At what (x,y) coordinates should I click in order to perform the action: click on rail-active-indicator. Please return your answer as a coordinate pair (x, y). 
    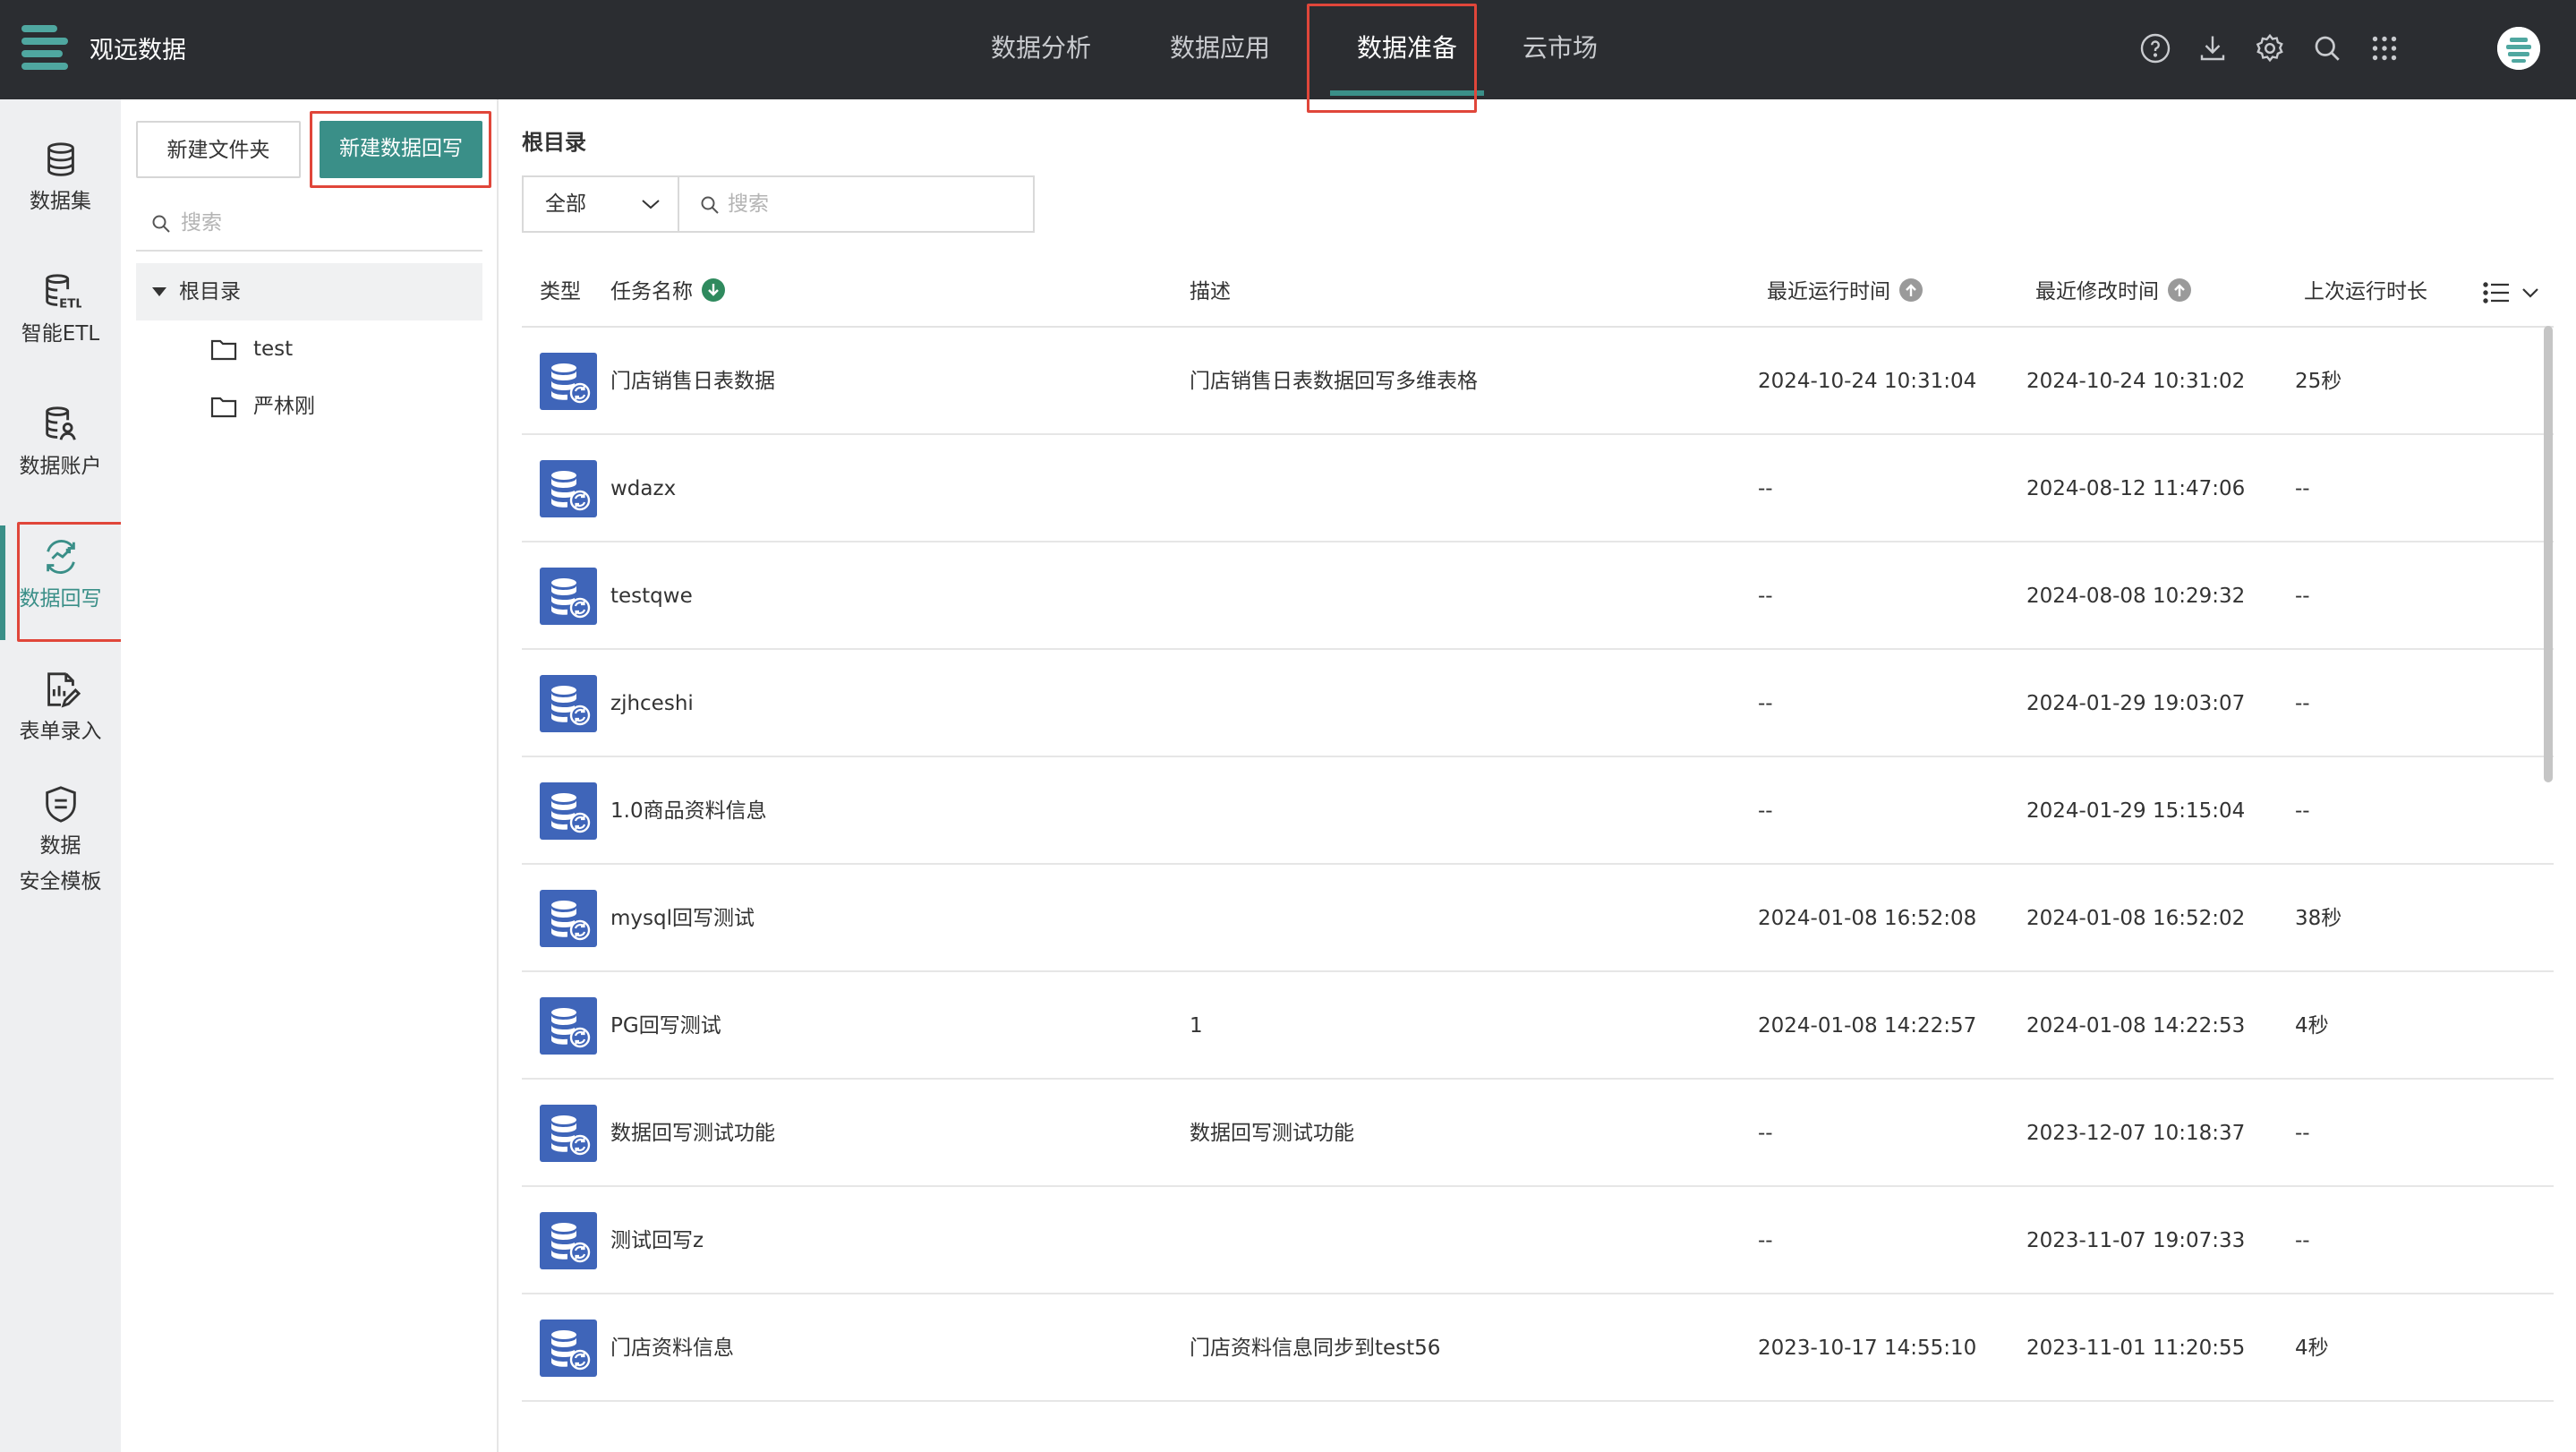
    Looking at the image, I should click on (2, 582).